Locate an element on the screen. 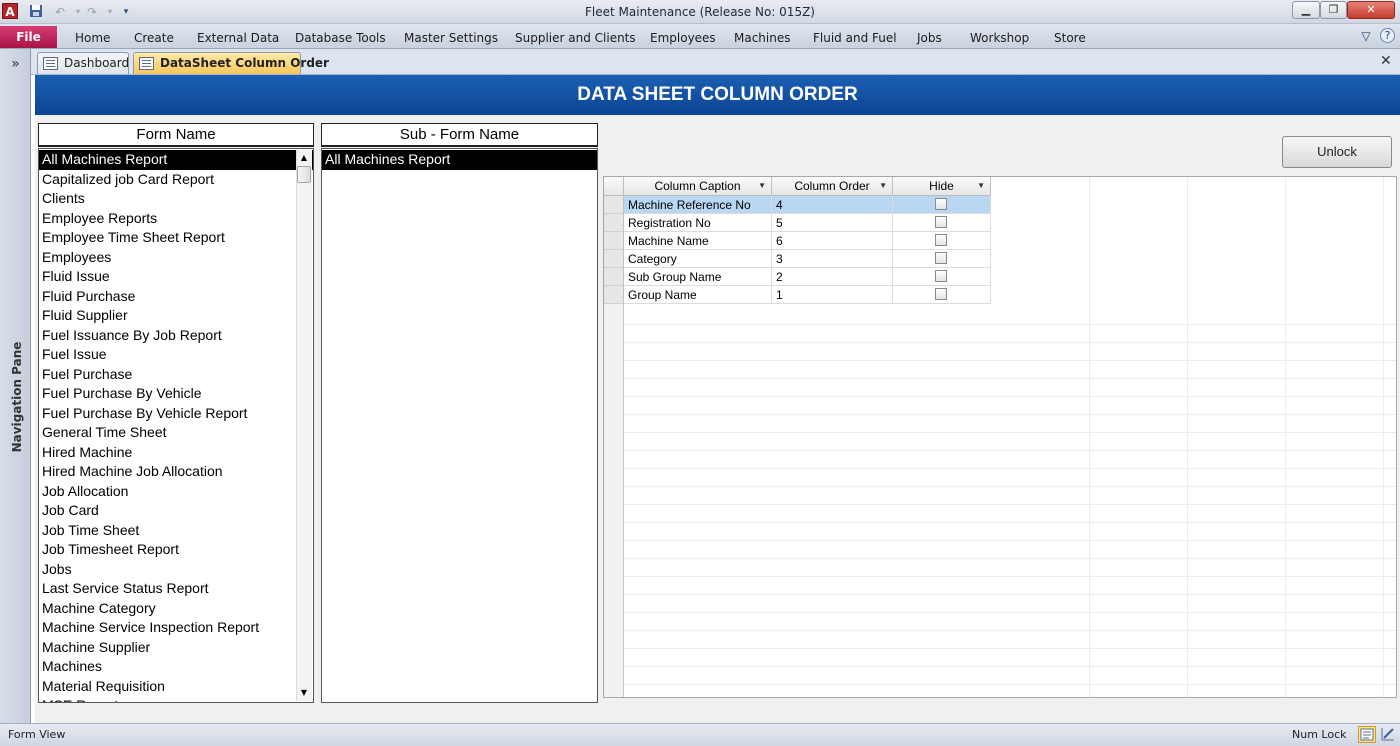 This screenshot has height=746, width=1400. grid-line is located at coordinates (1285, 437).